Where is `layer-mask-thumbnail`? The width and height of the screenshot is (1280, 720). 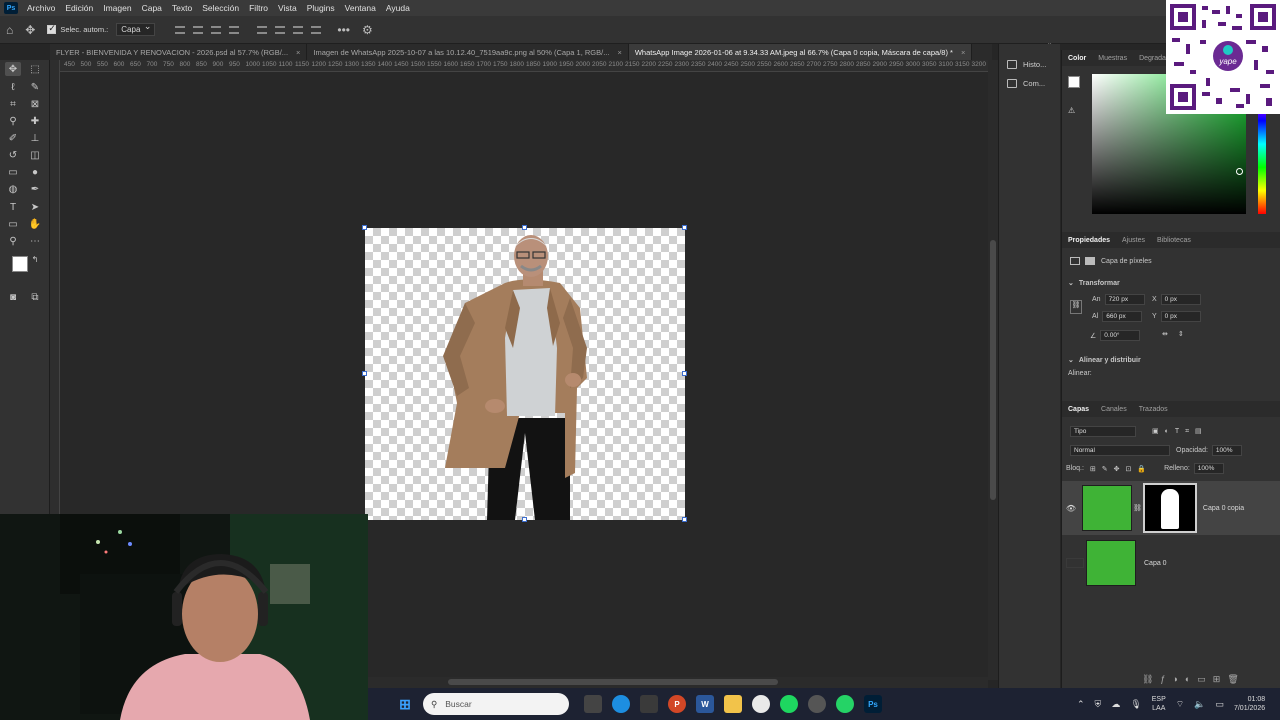
layer-mask-thumbnail is located at coordinates (1169, 508).